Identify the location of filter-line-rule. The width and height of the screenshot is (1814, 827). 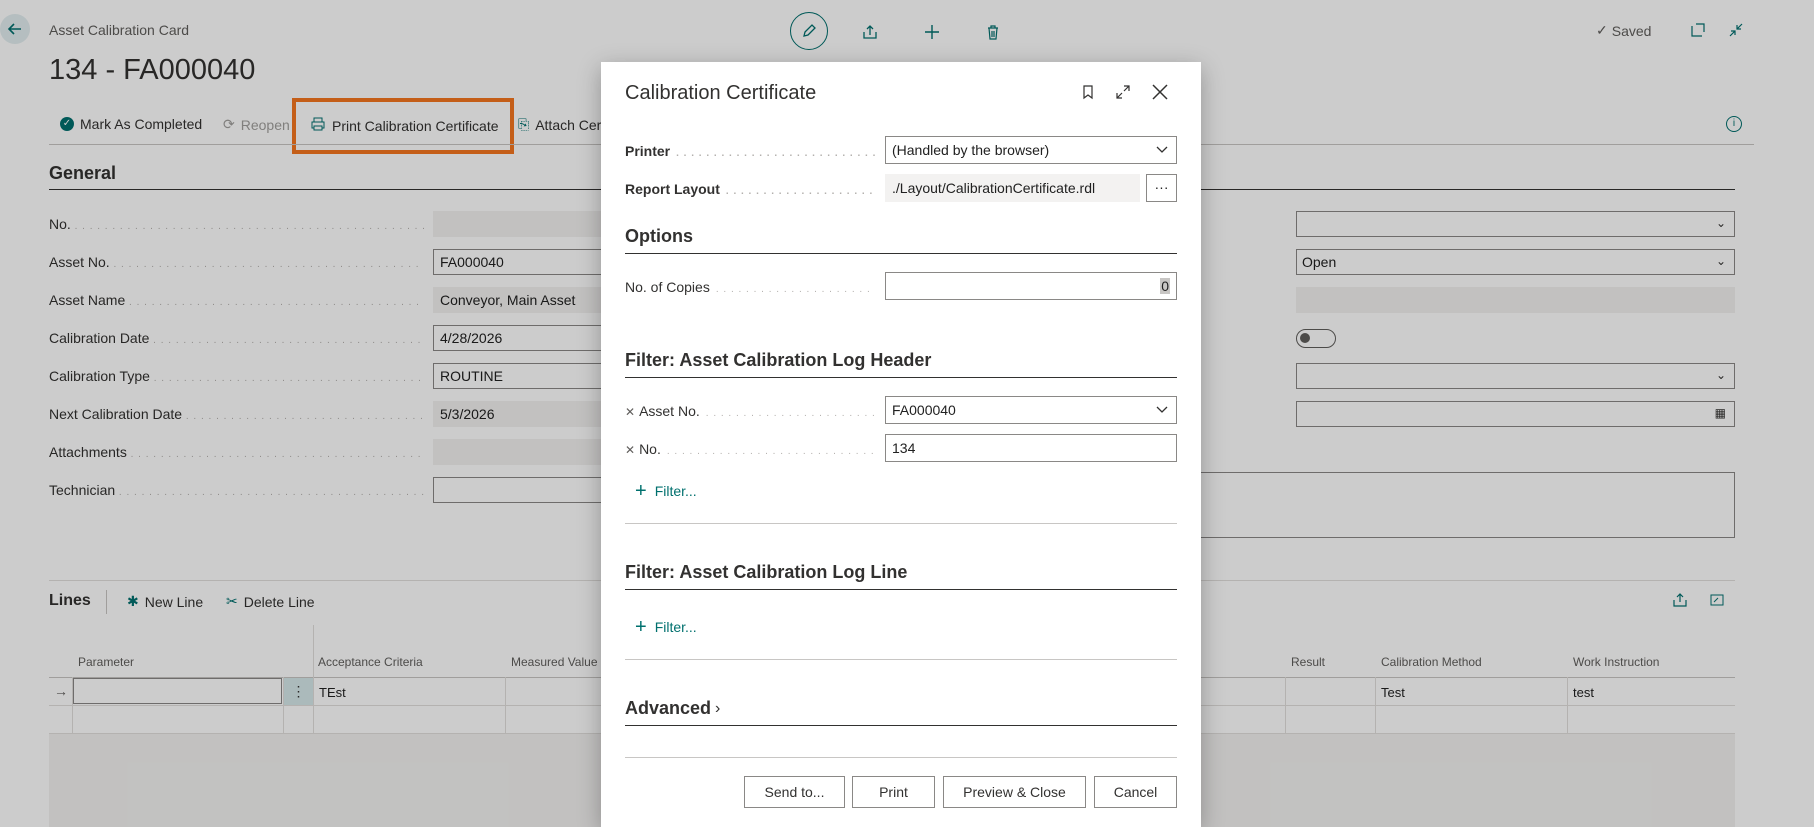
(901, 589).